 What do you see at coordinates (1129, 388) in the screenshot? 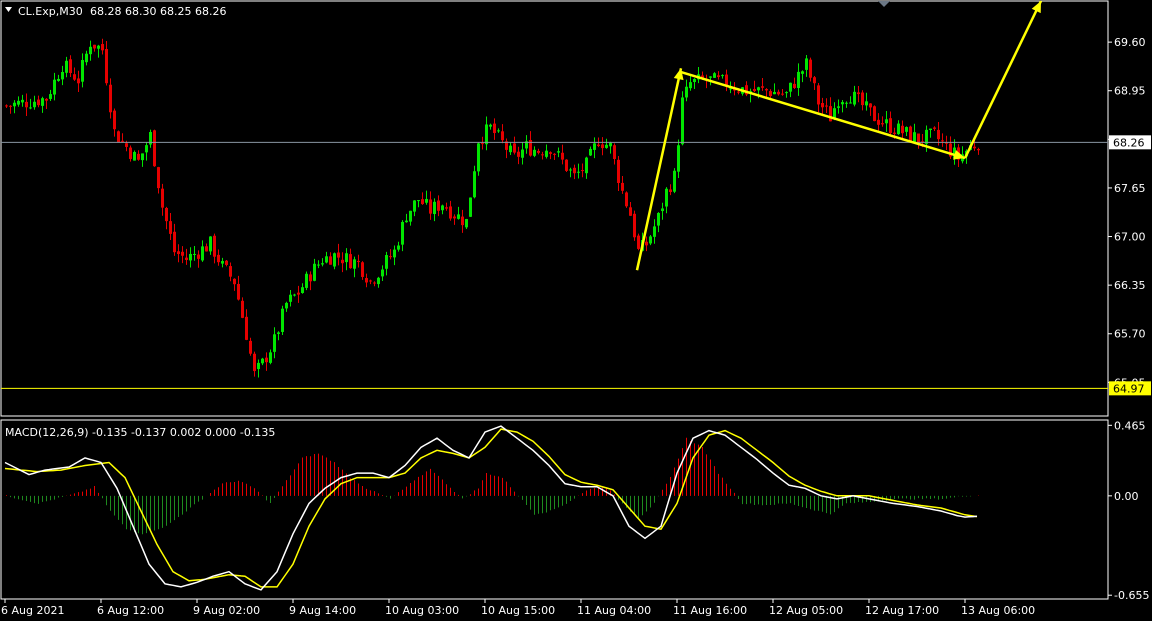
I see `support-price-label: 64.97` at bounding box center [1129, 388].